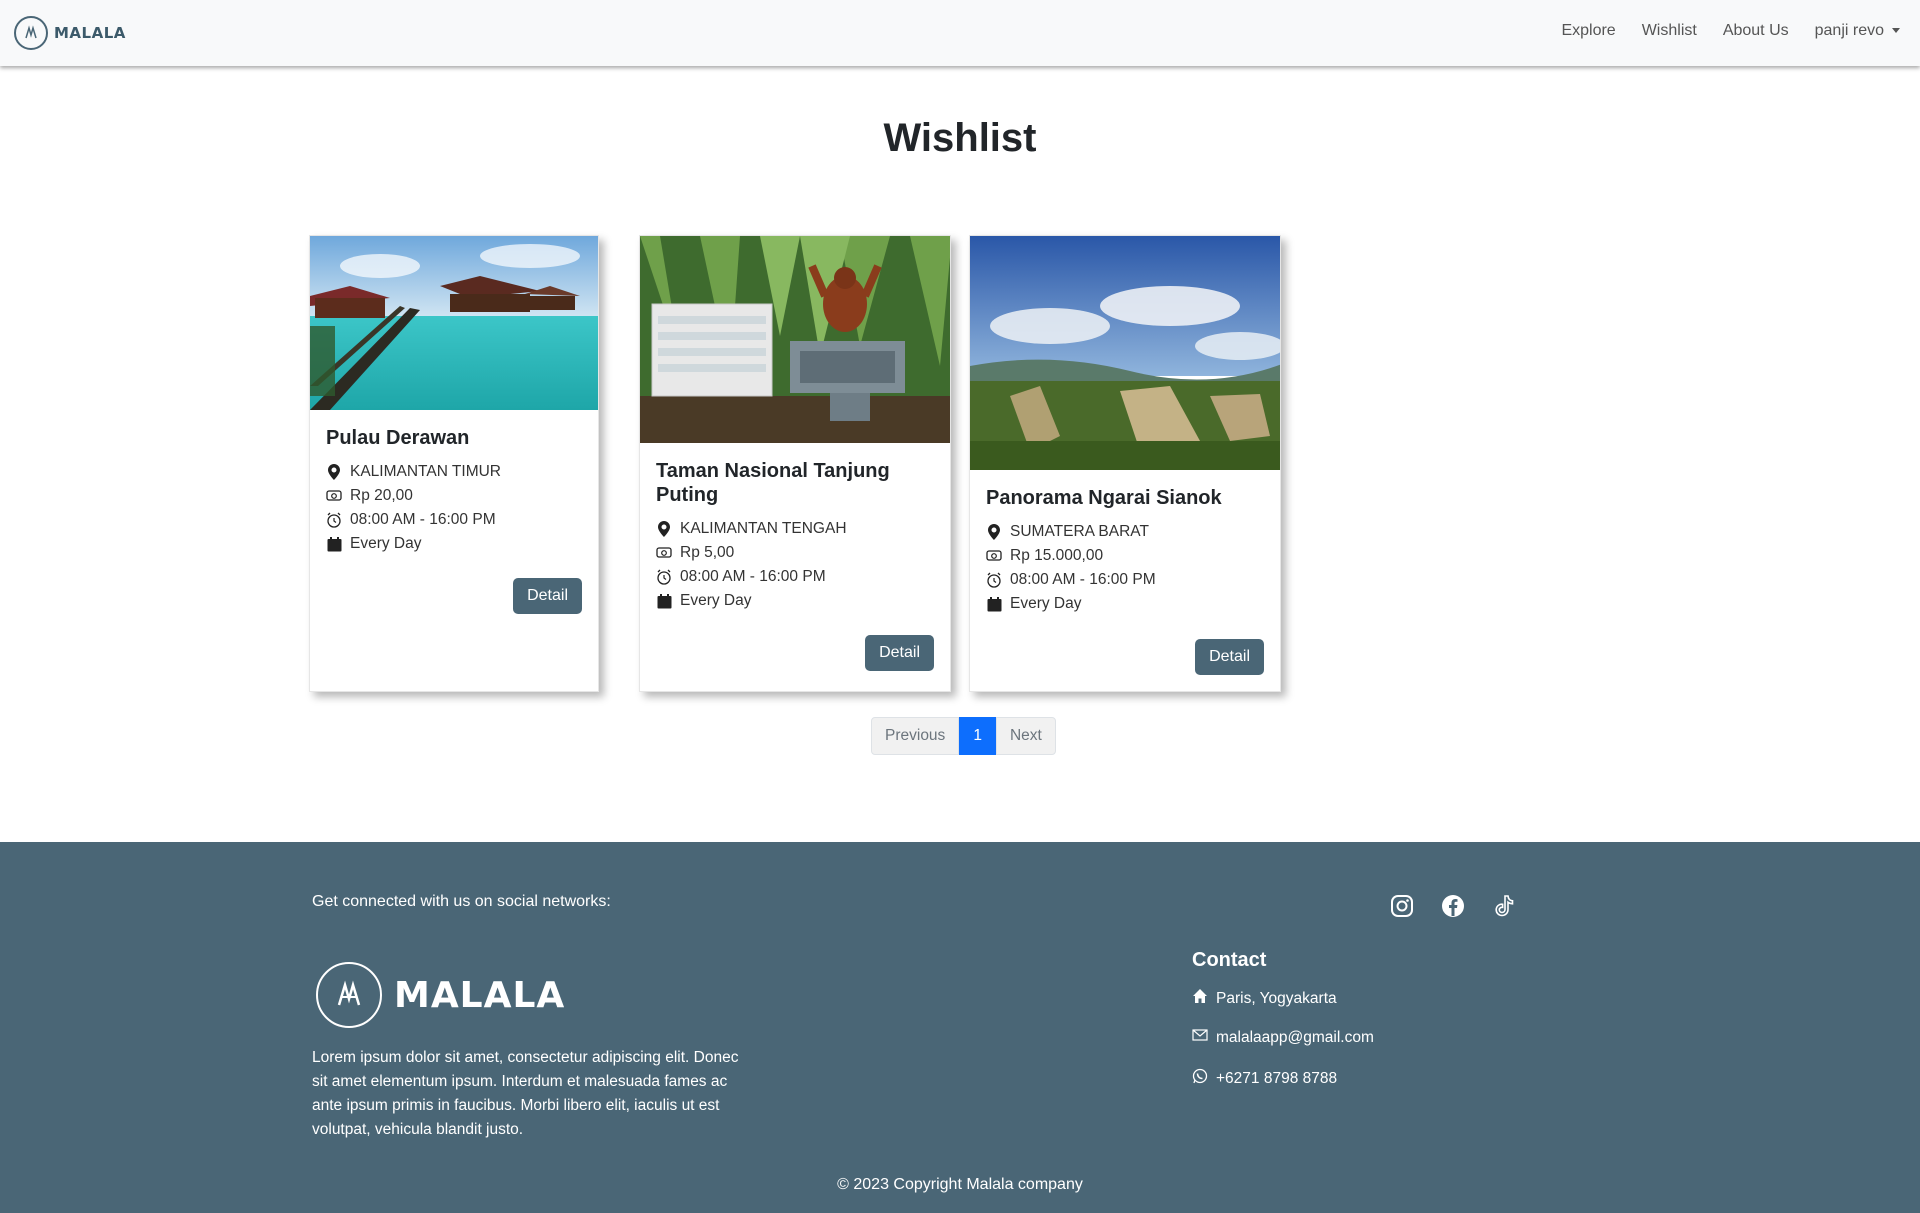 The width and height of the screenshot is (1920, 1213). Describe the element at coordinates (795, 553) in the screenshot. I see `price-row: Rp 5,00` at that location.